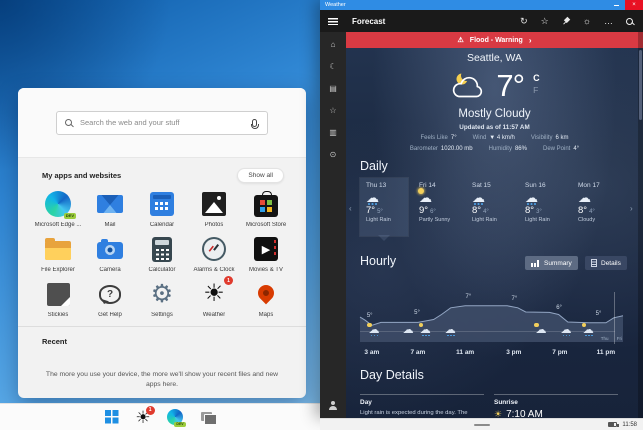 The width and height of the screenshot is (643, 430). I want to click on gesture-handle, so click(481, 425).